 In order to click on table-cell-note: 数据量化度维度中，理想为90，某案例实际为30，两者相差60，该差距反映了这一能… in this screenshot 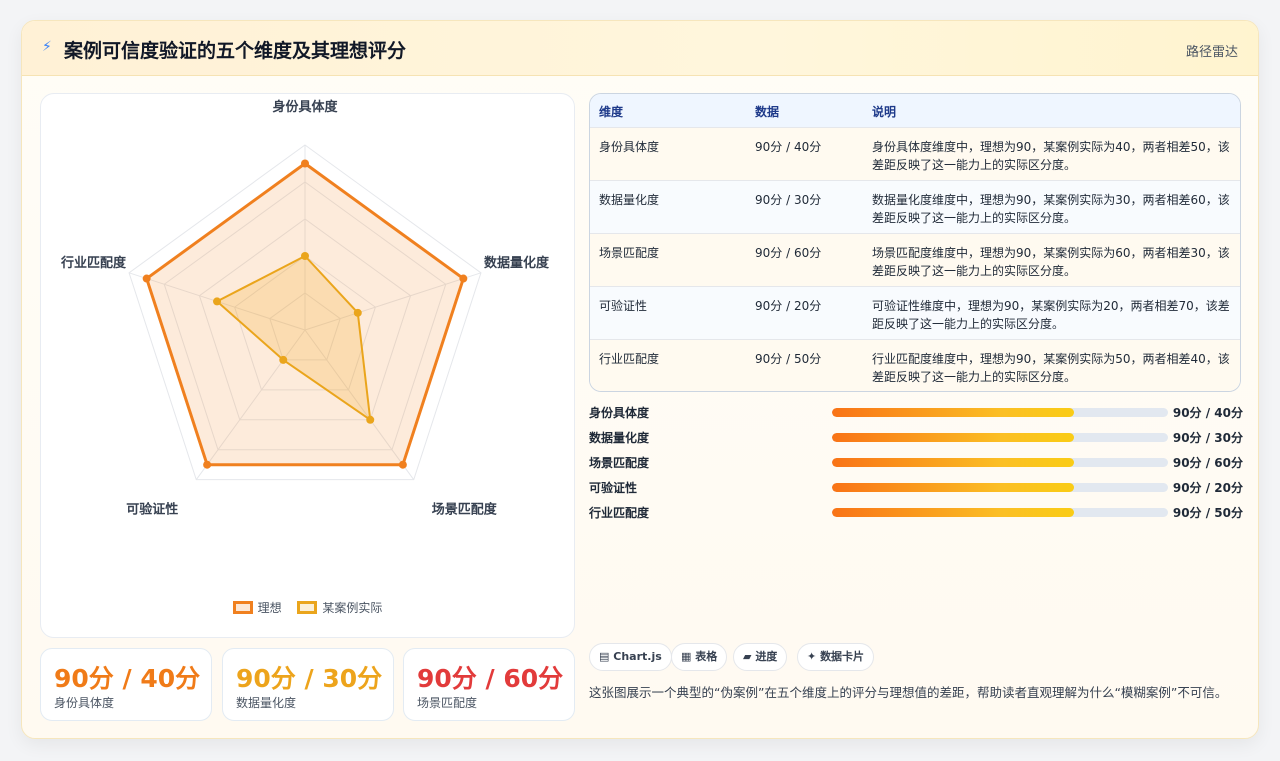, I will do `click(1051, 209)`.